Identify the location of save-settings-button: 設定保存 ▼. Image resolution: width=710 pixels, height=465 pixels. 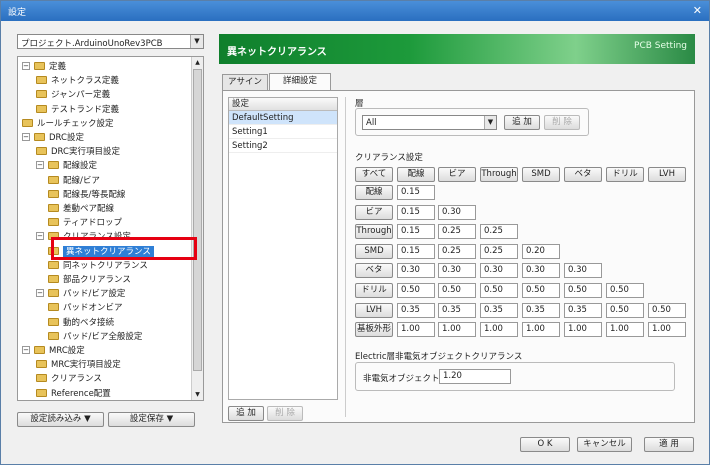
(151, 419).